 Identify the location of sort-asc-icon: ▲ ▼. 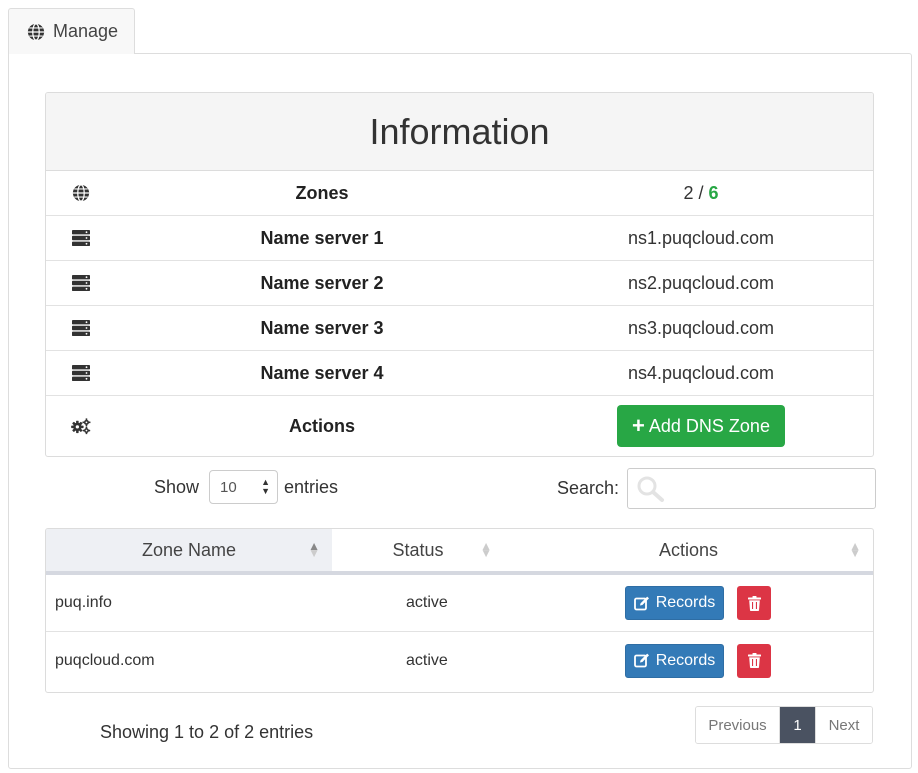
(314, 549).